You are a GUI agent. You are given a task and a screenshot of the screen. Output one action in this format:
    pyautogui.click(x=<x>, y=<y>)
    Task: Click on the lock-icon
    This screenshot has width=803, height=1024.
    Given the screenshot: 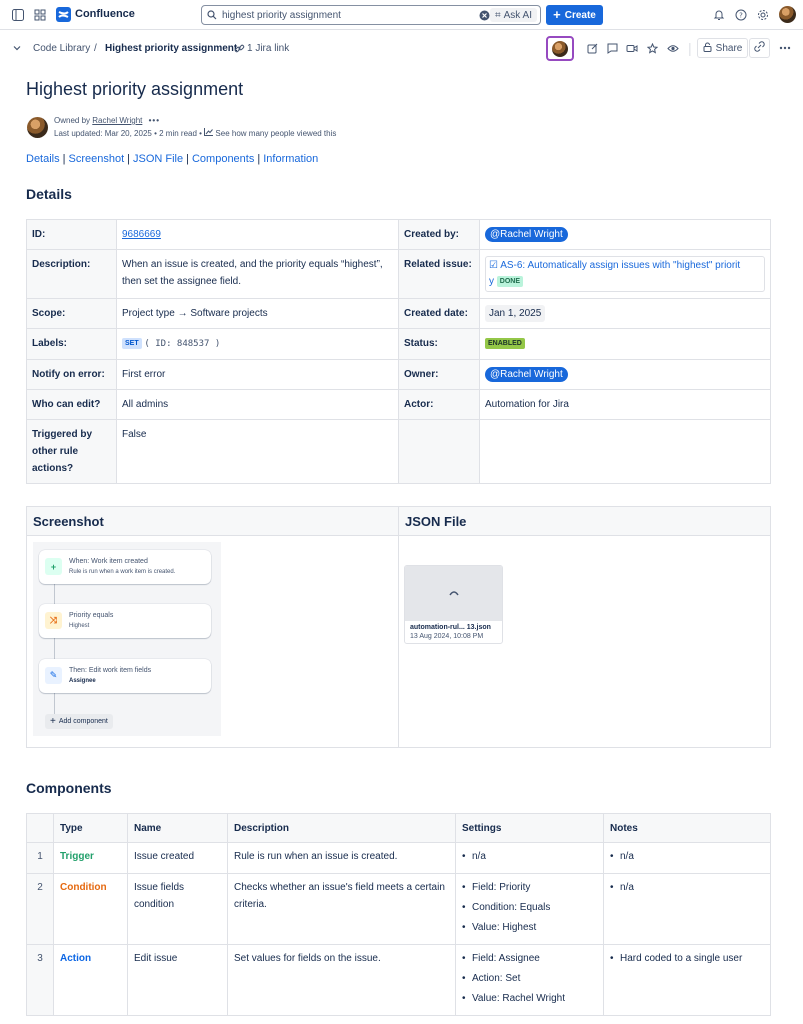 What is the action you would take?
    pyautogui.click(x=707, y=48)
    